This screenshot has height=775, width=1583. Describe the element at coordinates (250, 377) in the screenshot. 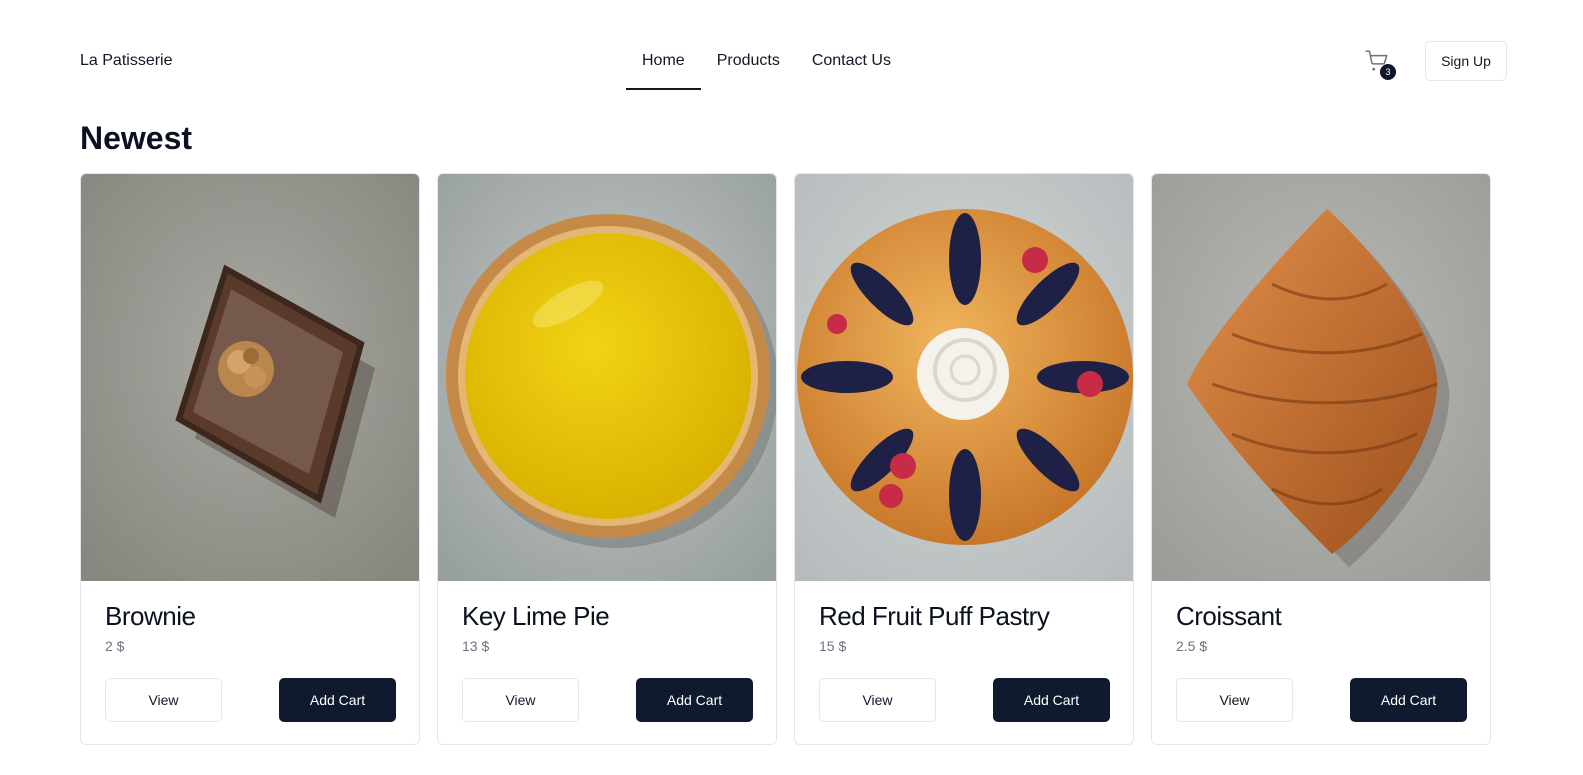

I see `brownie-photo` at that location.